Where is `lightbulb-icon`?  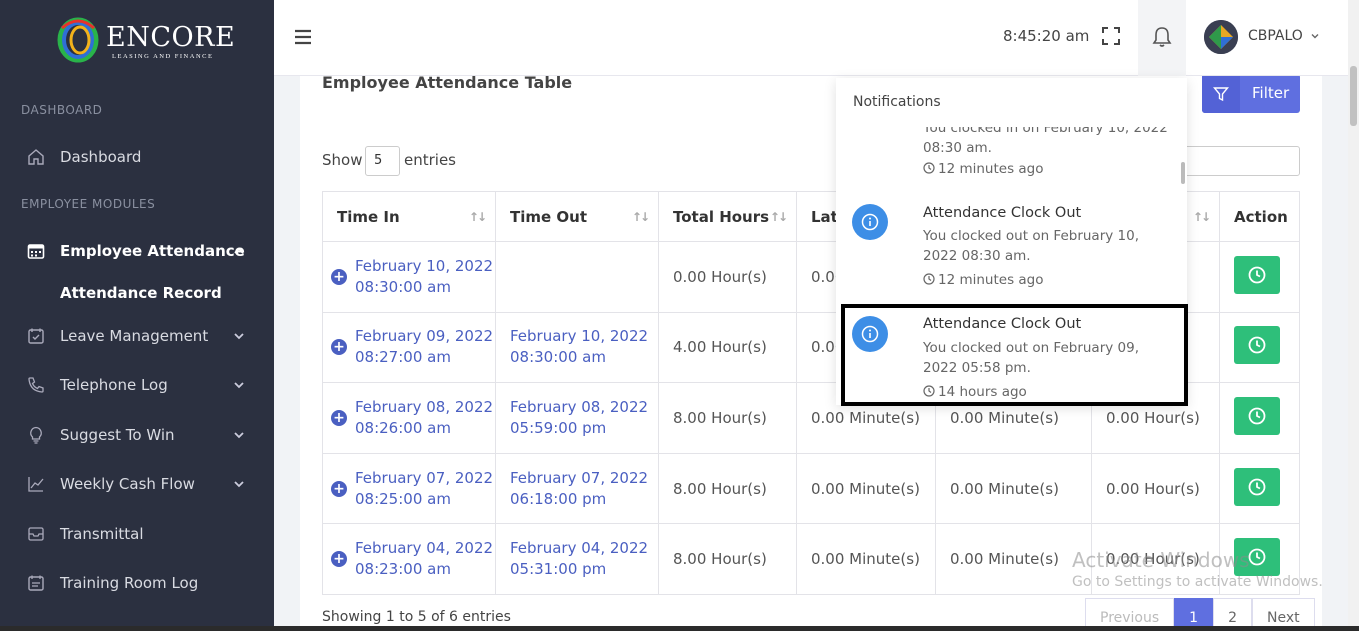 lightbulb-icon is located at coordinates (36, 435).